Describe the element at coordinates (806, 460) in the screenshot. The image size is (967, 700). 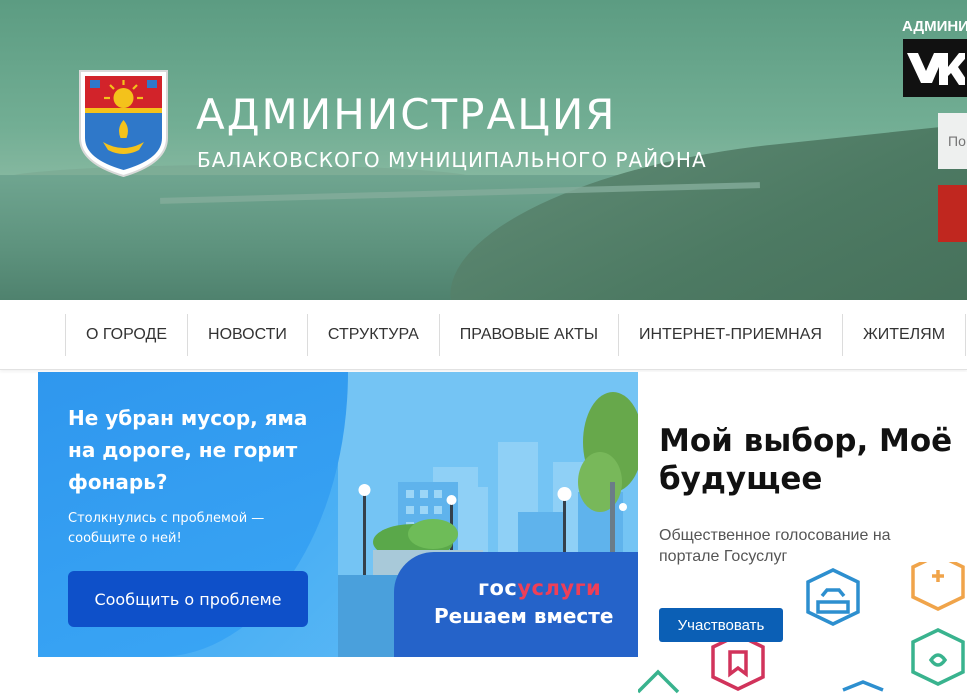
I see `vote-banner-title: Мой выбор, Моё будущее` at that location.